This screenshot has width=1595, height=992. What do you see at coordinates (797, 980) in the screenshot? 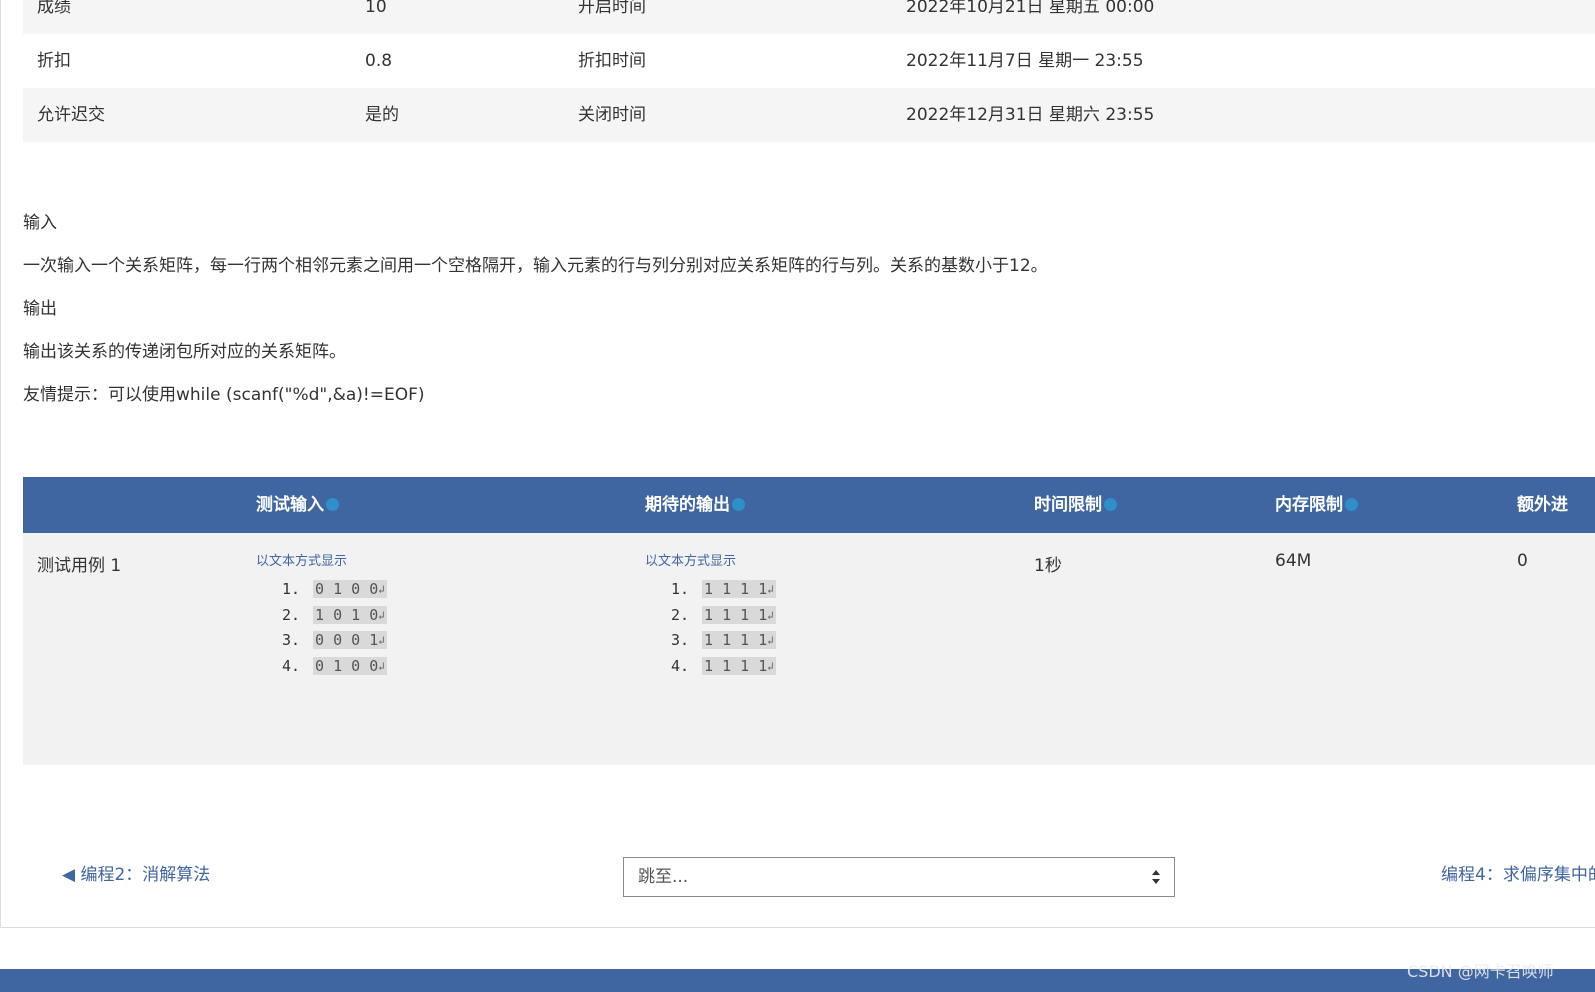
I see `footer-bar` at bounding box center [797, 980].